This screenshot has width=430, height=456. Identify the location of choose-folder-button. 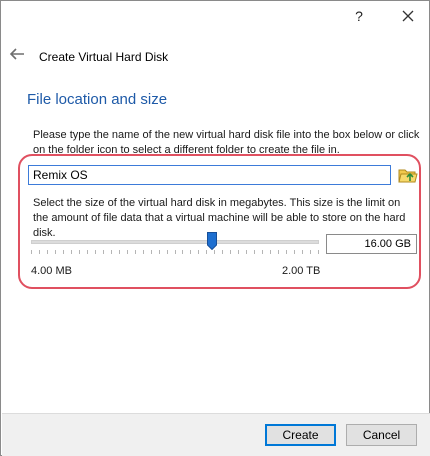
(408, 175).